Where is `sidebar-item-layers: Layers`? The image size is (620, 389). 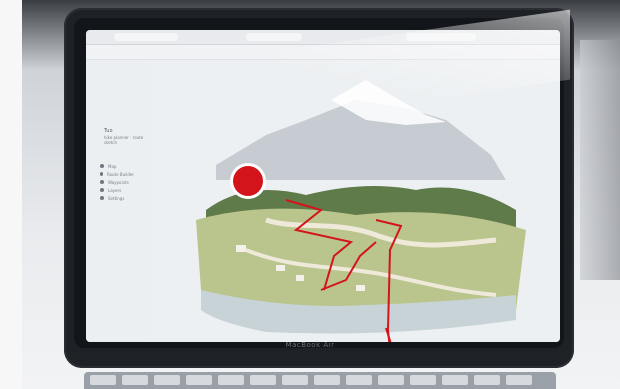
sidebar-item-layers: Layers is located at coordinates (117, 190).